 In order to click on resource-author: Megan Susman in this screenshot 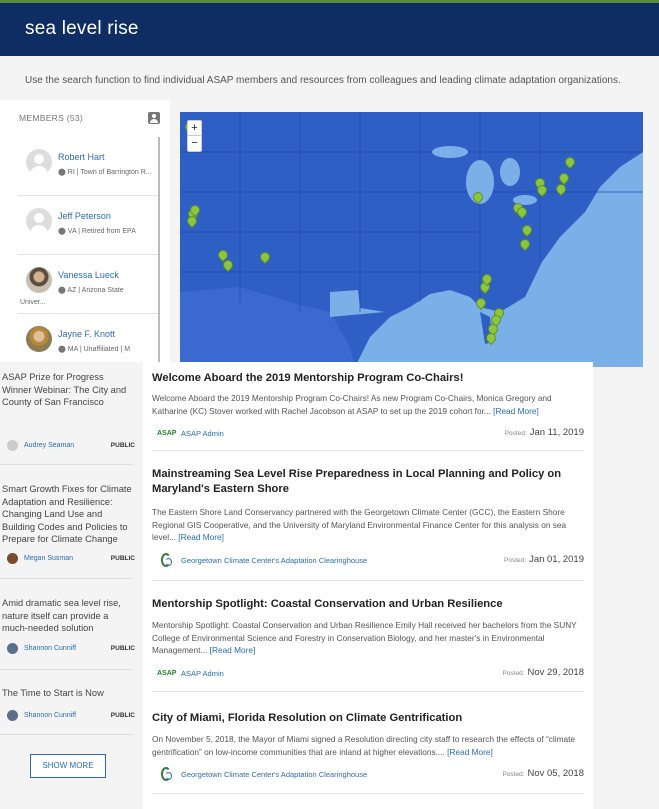, I will do `click(48, 558)`.